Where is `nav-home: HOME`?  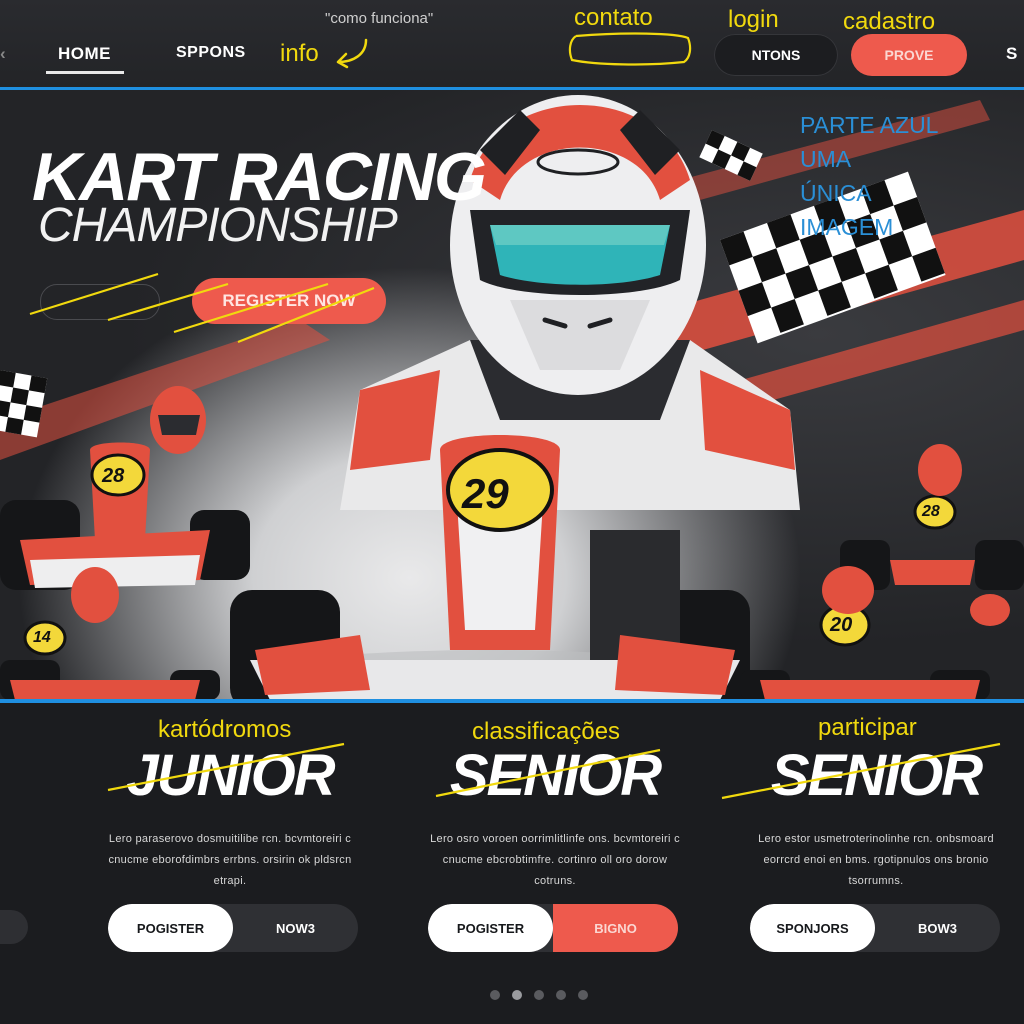
nav-home: HOME is located at coordinates (84, 54).